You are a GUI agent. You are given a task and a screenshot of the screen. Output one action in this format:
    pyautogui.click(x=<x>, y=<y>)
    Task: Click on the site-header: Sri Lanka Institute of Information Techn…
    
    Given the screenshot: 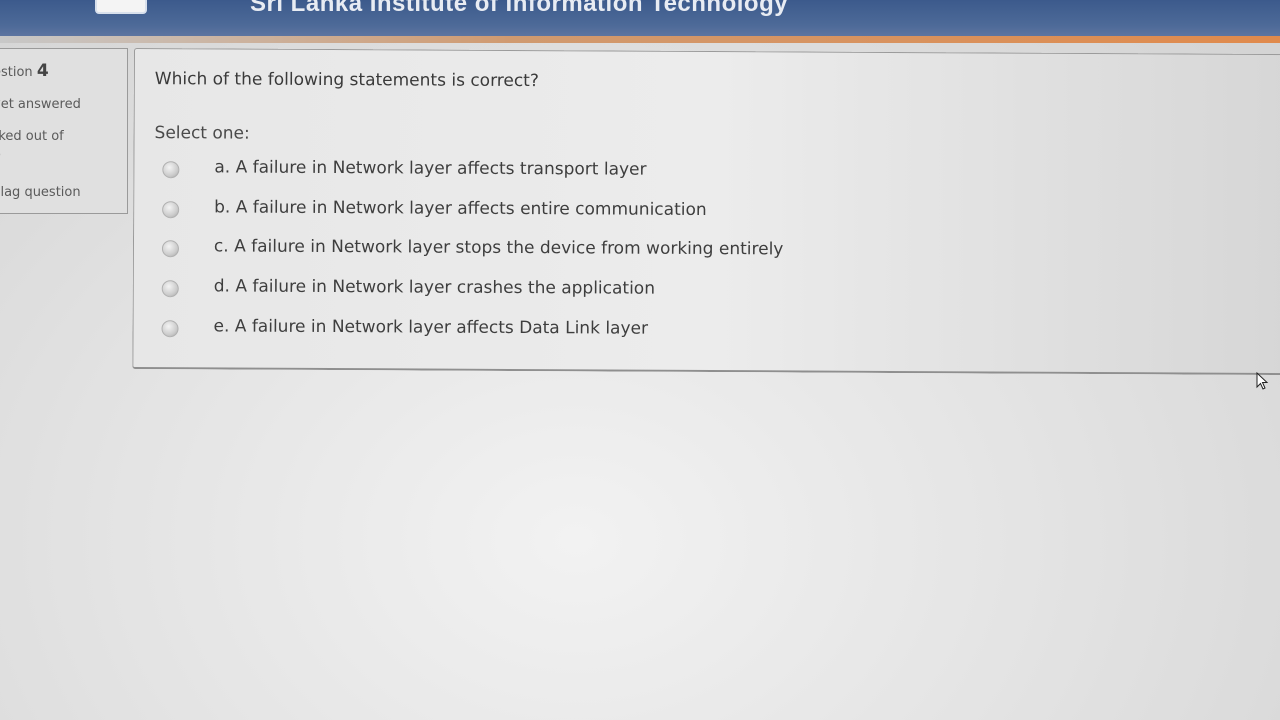 What is the action you would take?
    pyautogui.click(x=640, y=18)
    